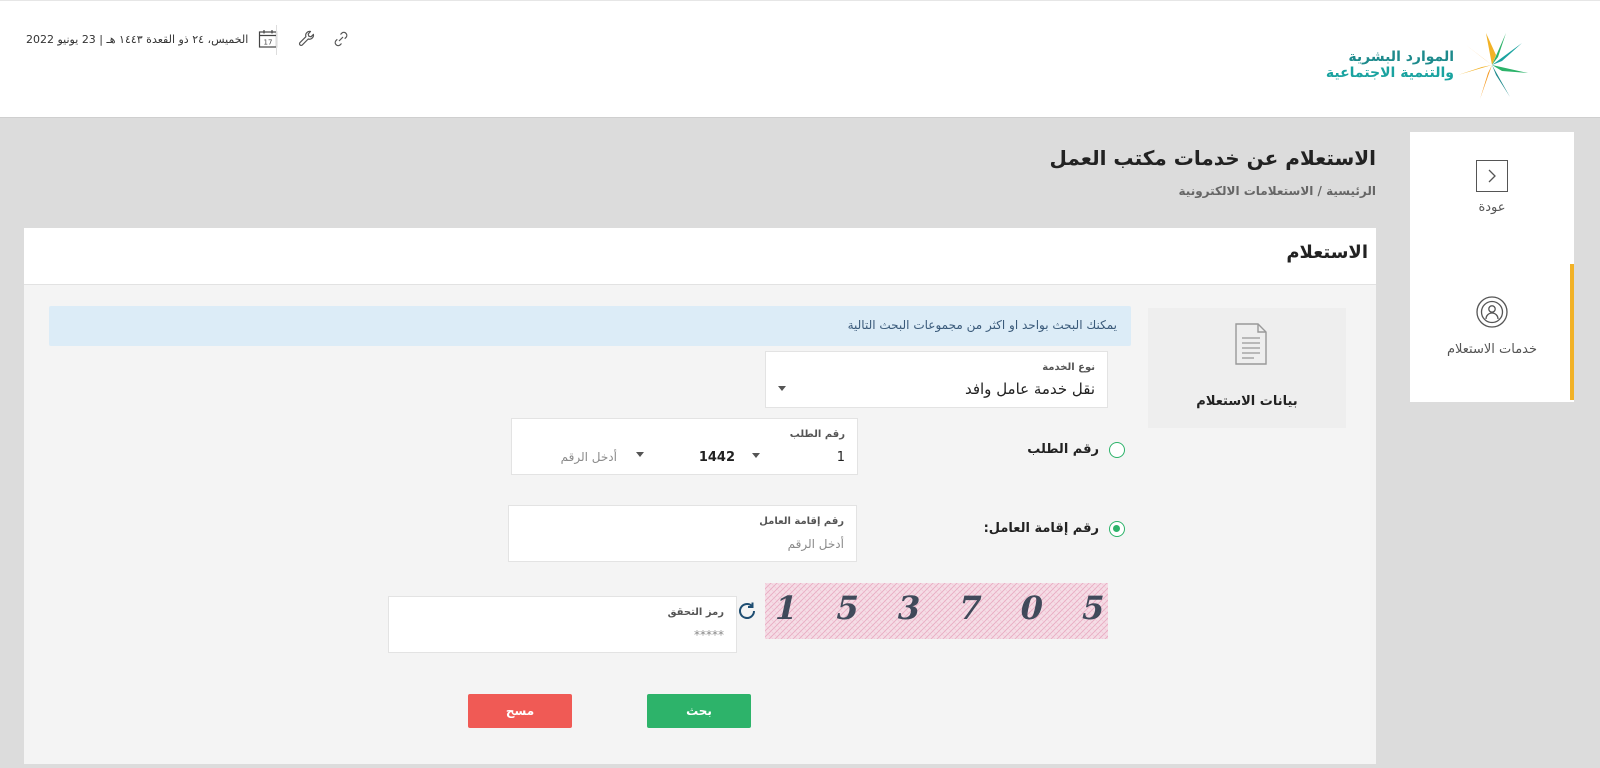 The height and width of the screenshot is (768, 1600). Describe the element at coordinates (936, 379) in the screenshot. I see `service-type-select: نوع الخدمة نقل خدمة عامل وافد` at that location.